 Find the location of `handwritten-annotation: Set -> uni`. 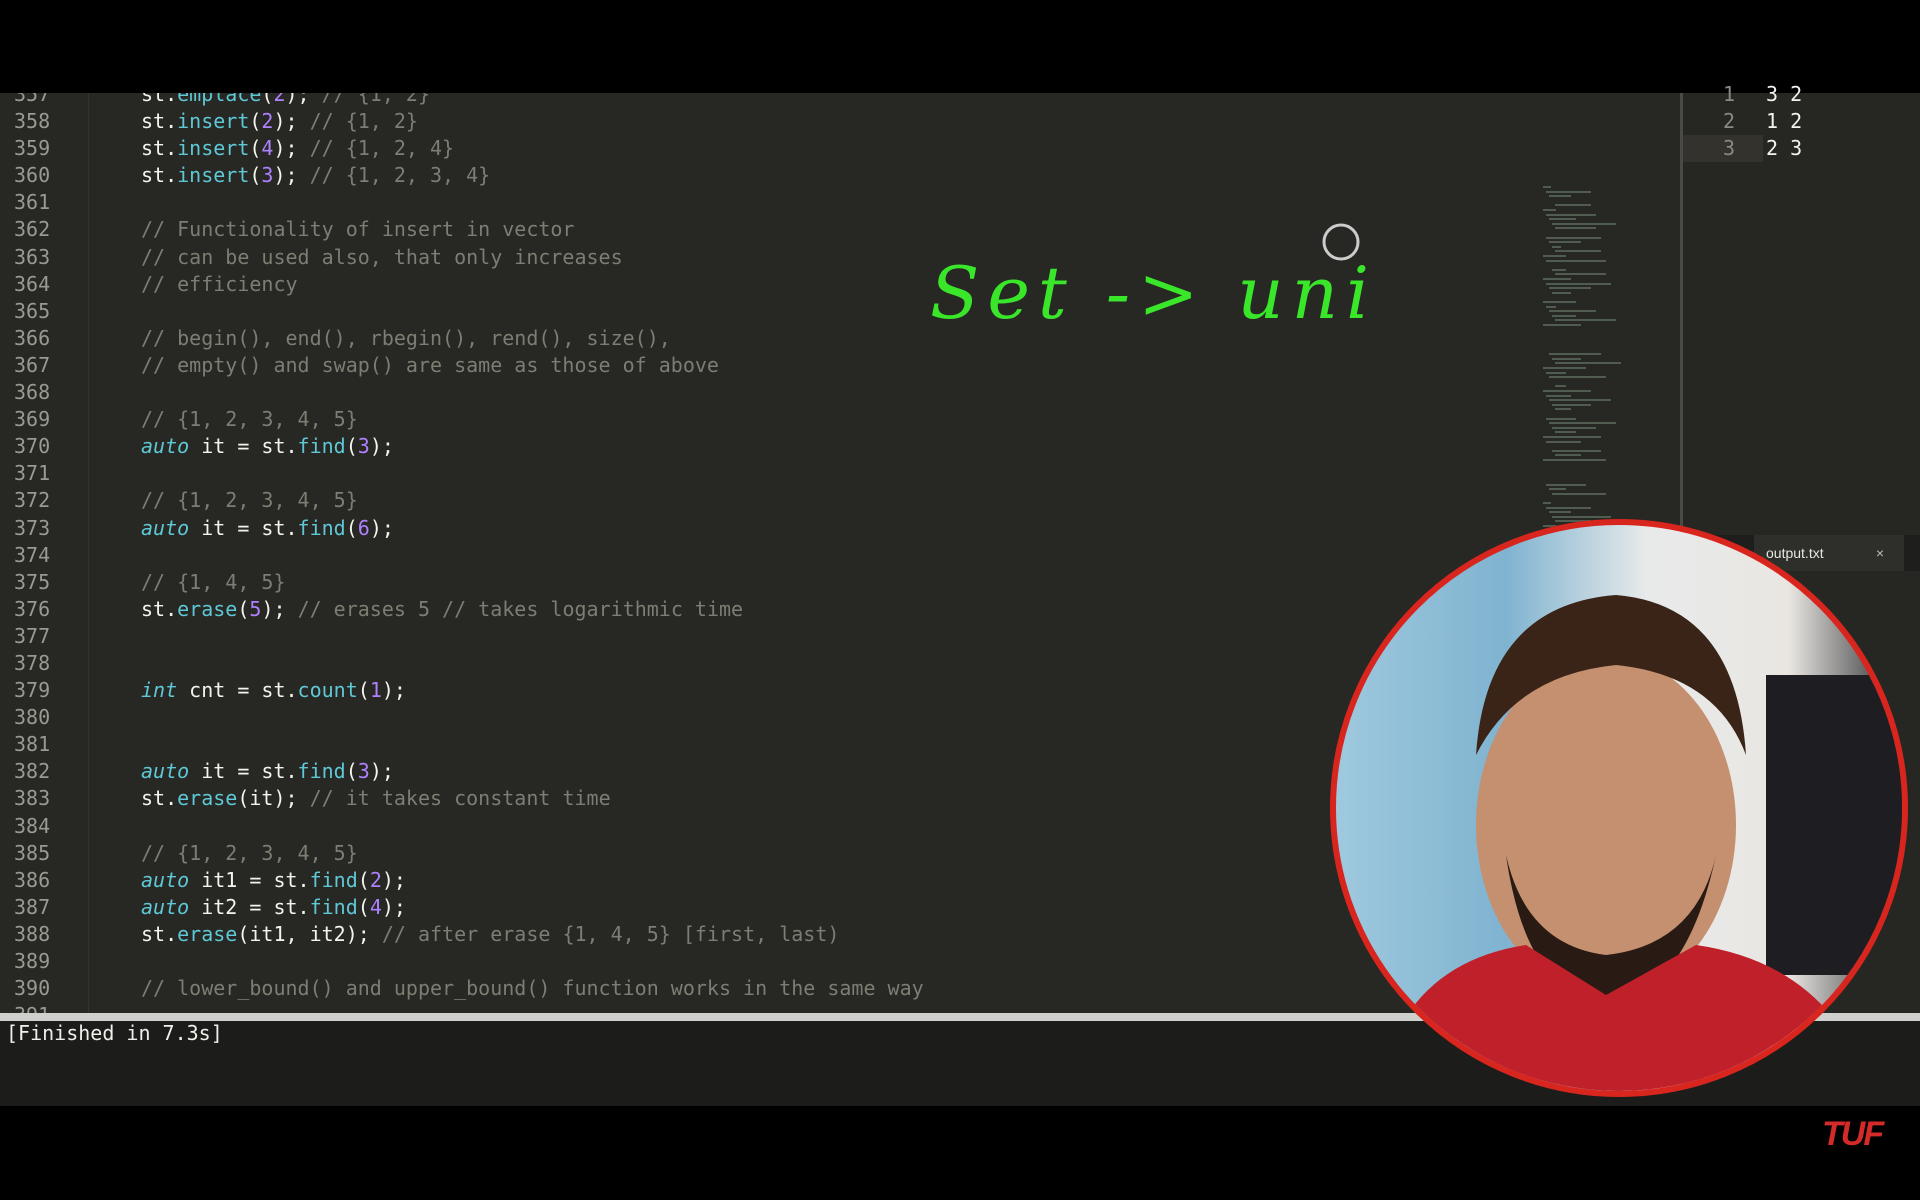

handwritten-annotation: Set -> uni is located at coordinates (1153, 279).